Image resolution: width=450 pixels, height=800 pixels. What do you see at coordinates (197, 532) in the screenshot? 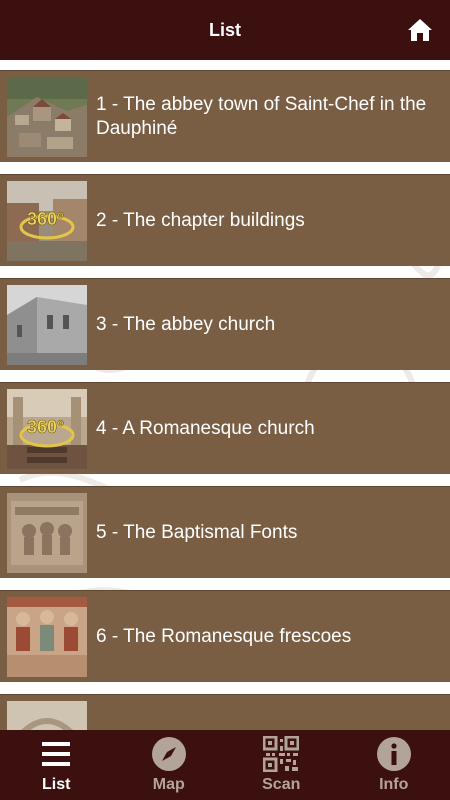
I see `item-label: 5 - The Baptismal Fonts` at bounding box center [197, 532].